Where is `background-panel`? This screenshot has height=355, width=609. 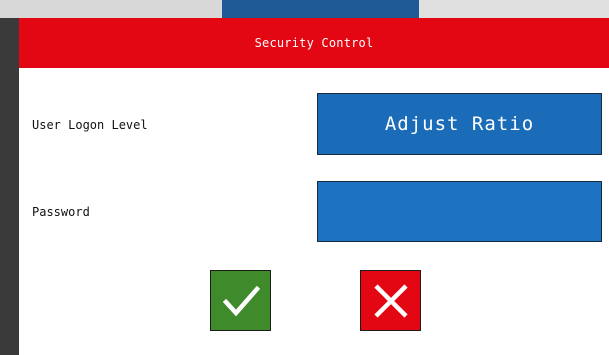 background-panel is located at coordinates (9, 186).